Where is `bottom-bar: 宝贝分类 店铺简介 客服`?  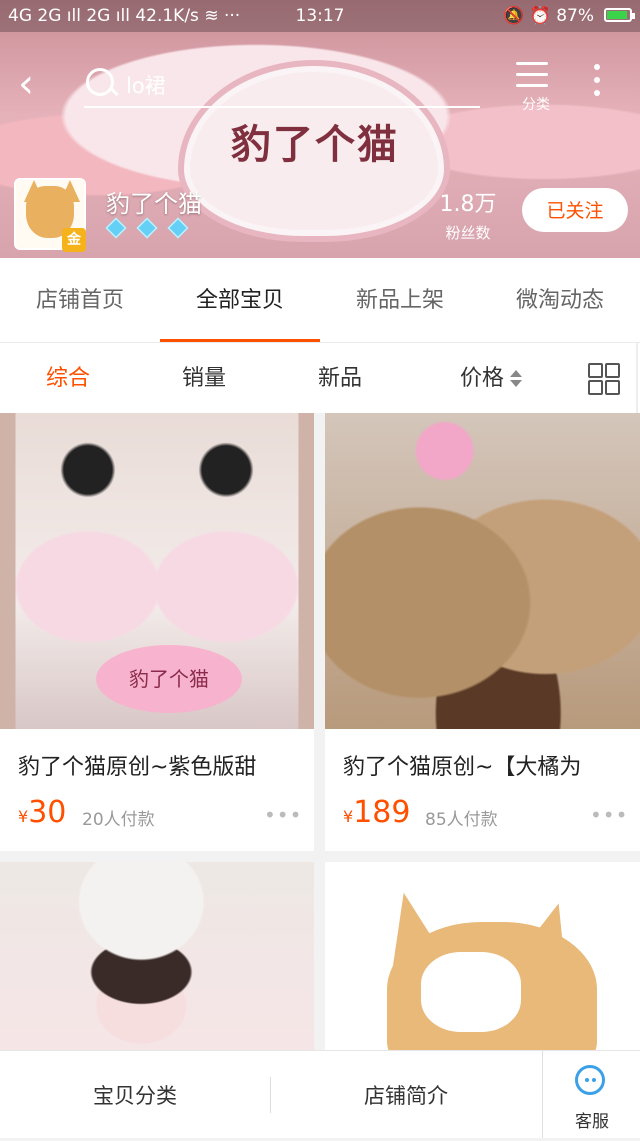
bottom-bar: 宝贝分类 店铺简介 客服 is located at coordinates (320, 1094).